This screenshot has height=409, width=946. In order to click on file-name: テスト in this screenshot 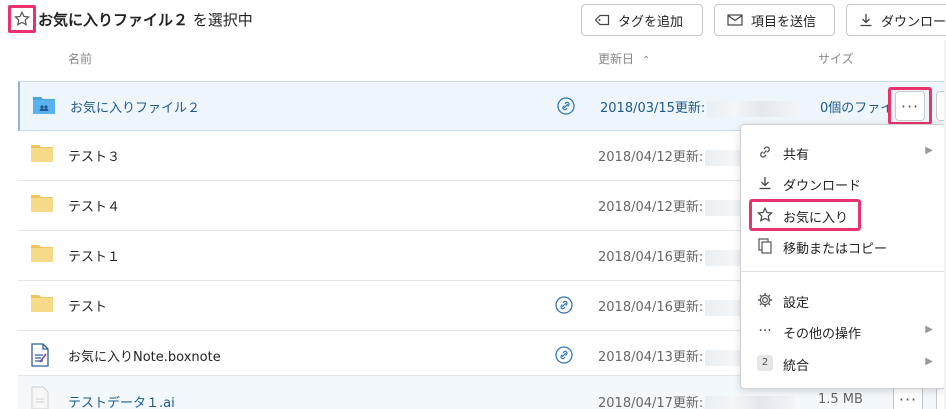, I will do `click(87, 305)`.